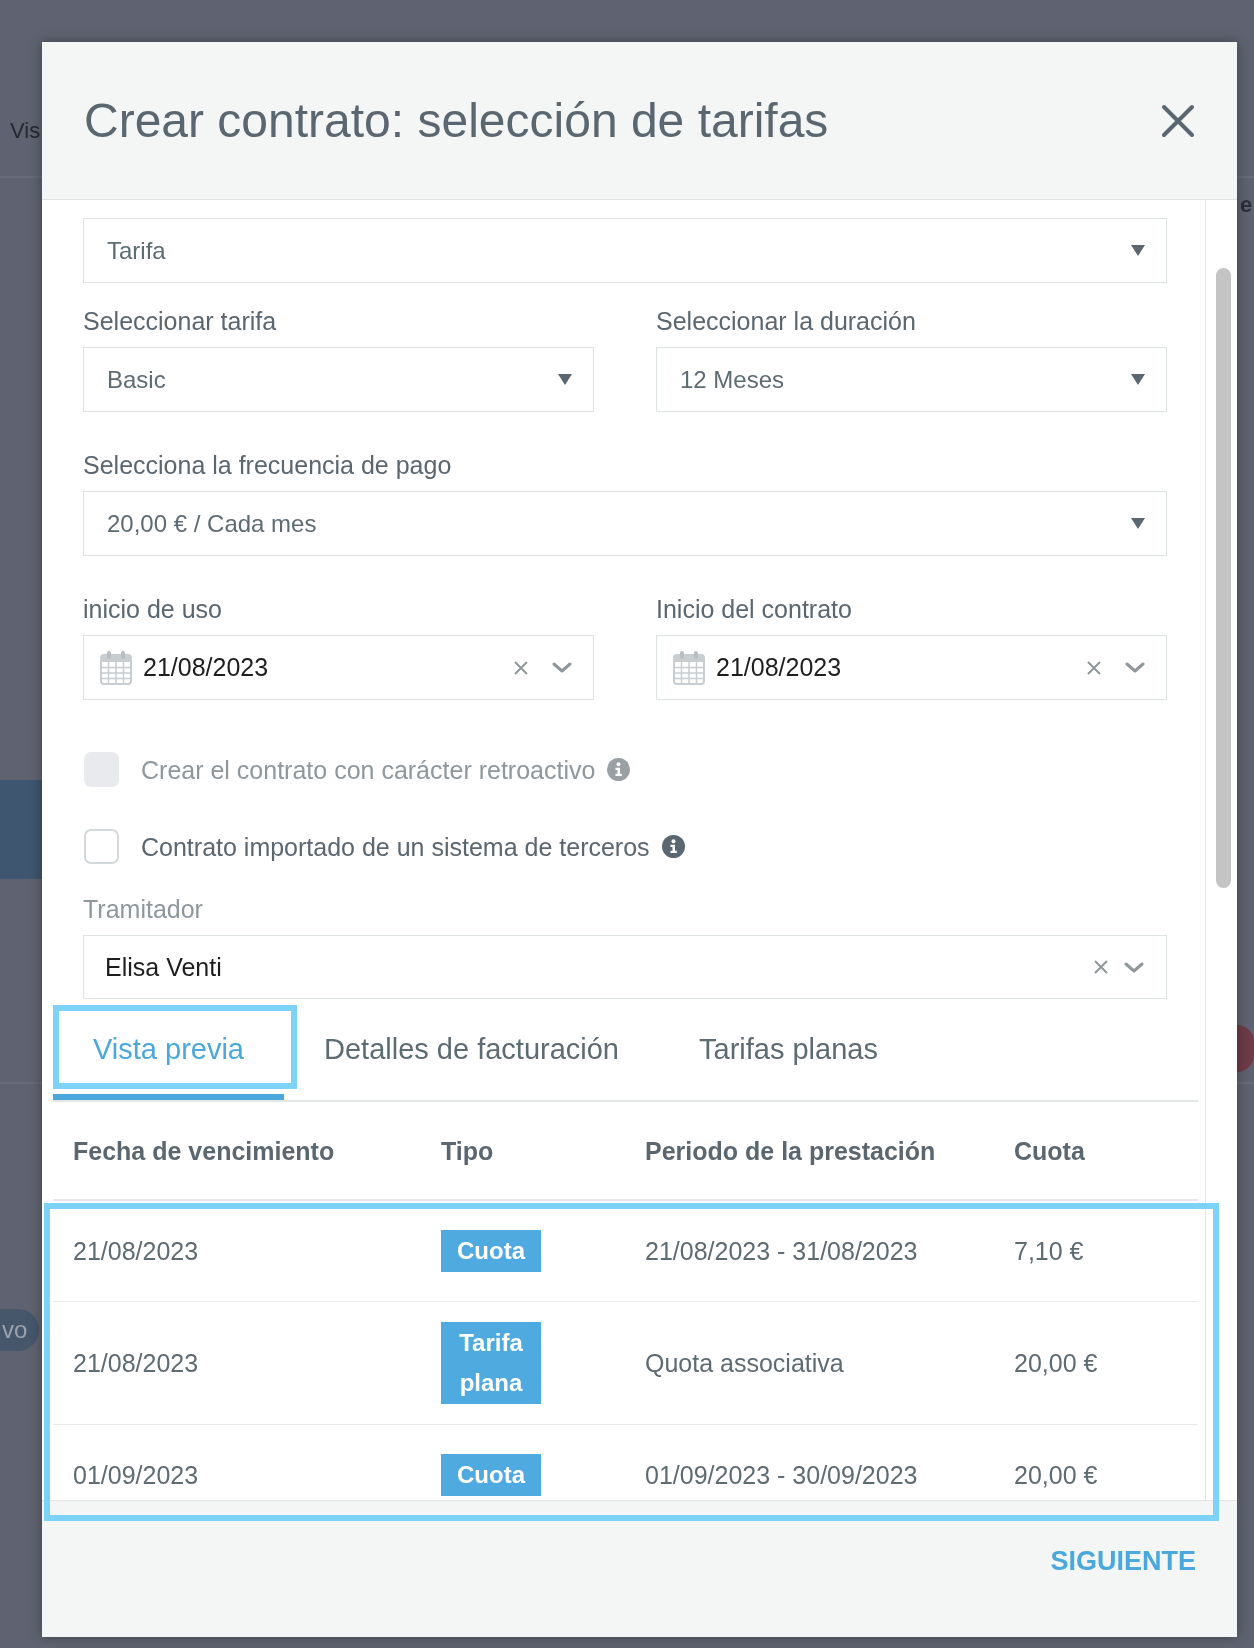  What do you see at coordinates (152, 609) in the screenshot?
I see `field-label: inicio de uso` at bounding box center [152, 609].